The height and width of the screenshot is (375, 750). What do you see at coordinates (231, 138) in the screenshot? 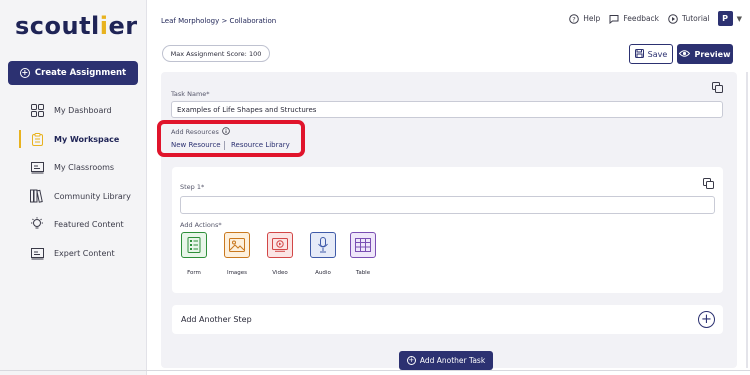
I see `highlight-annotation` at bounding box center [231, 138].